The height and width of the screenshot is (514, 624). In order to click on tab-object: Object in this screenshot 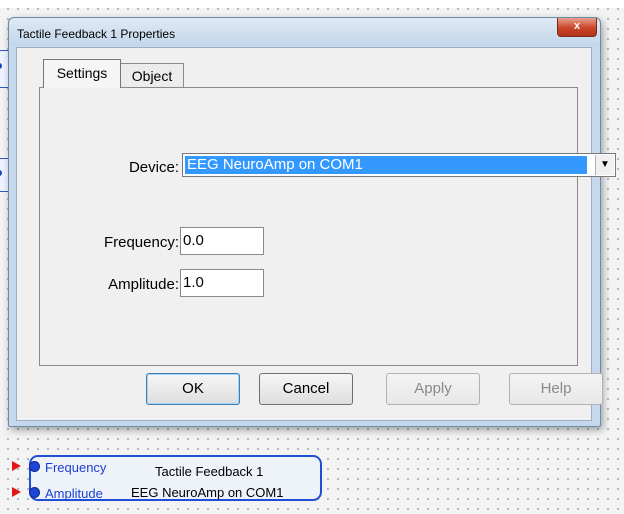, I will do `click(152, 75)`.